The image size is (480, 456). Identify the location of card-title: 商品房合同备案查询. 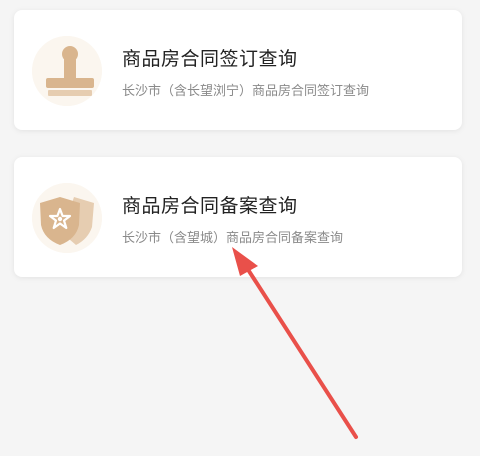
(210, 206).